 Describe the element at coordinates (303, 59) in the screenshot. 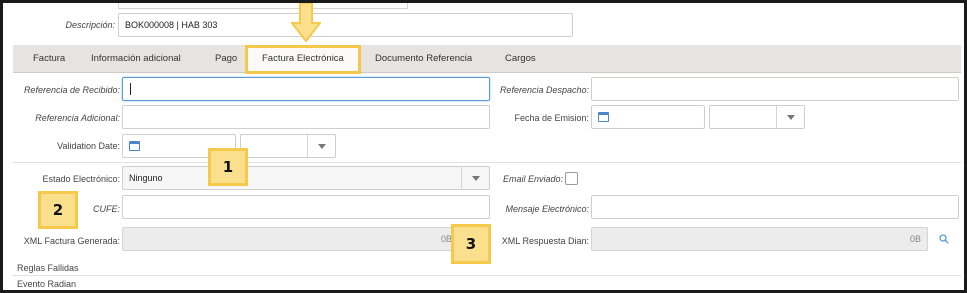

I see `tab-factura-electronica: Factura Electrónica` at that location.